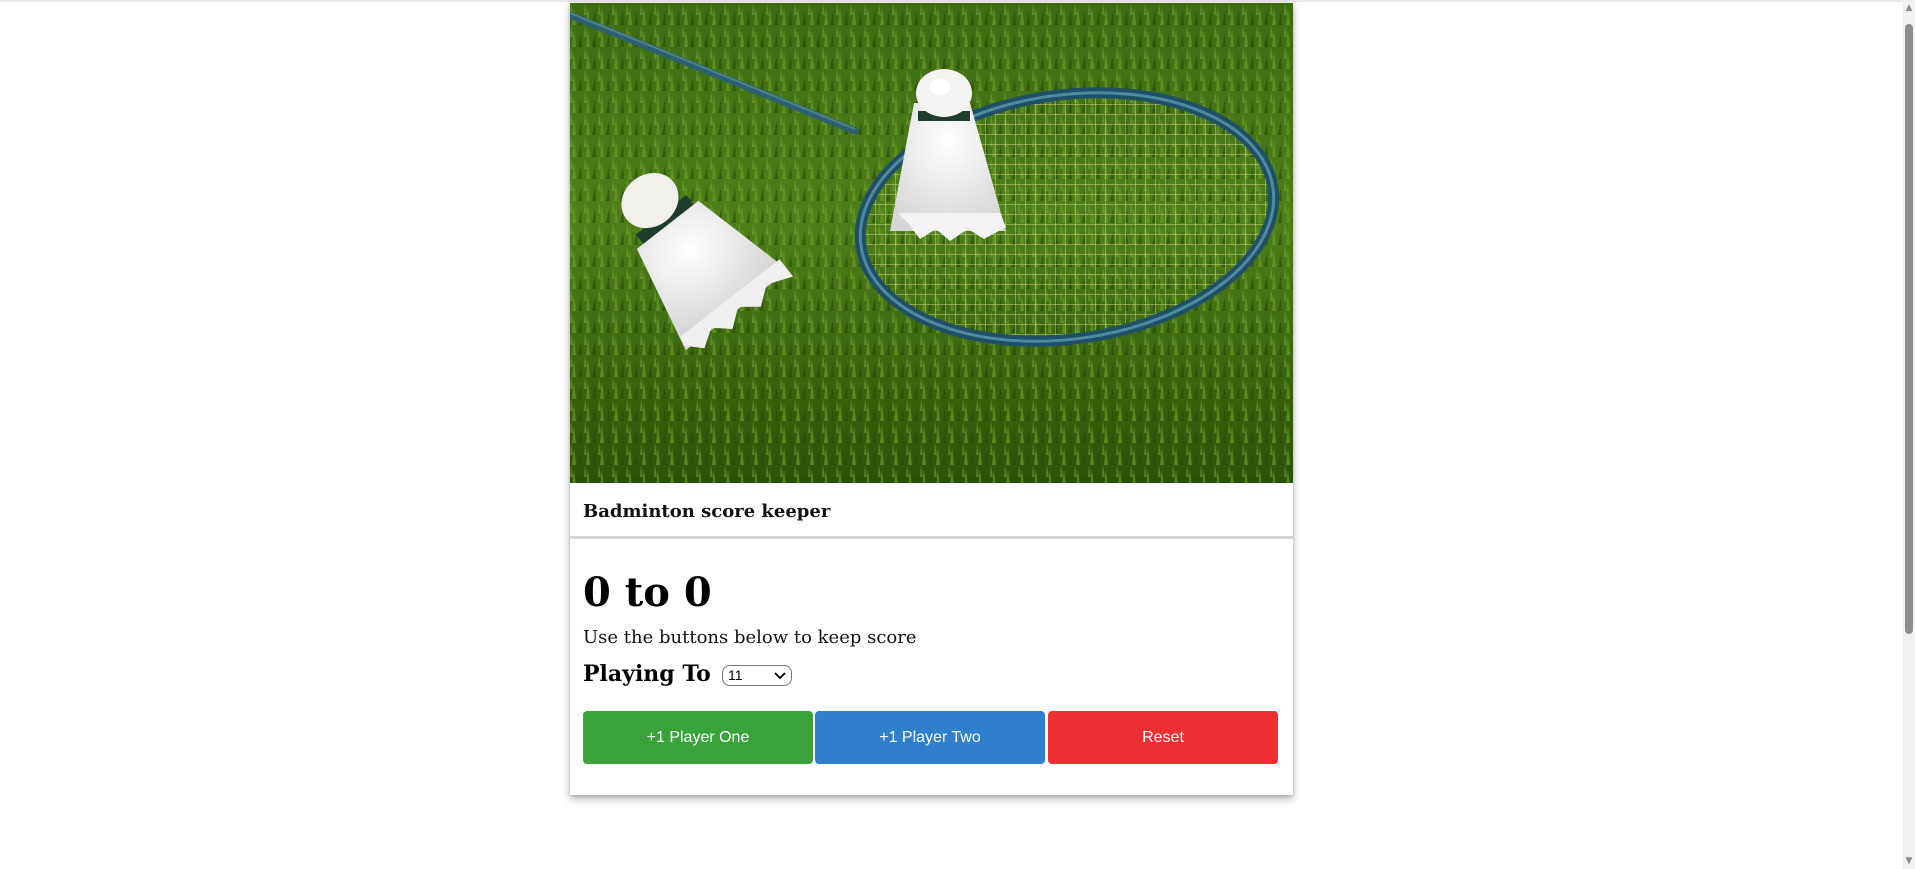 The height and width of the screenshot is (869, 1915). What do you see at coordinates (931, 511) in the screenshot?
I see `card-header: Badminton score keeper` at bounding box center [931, 511].